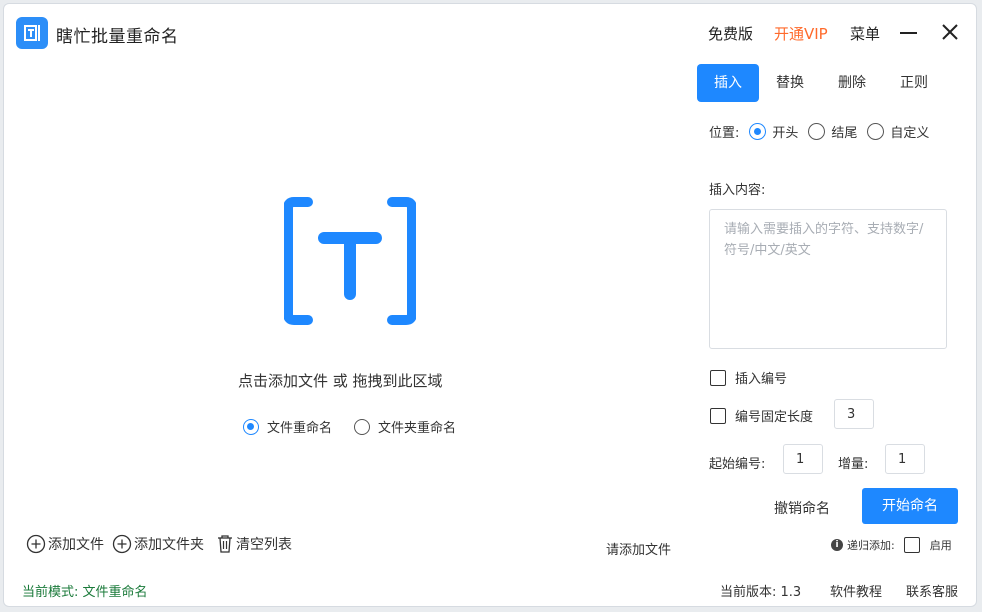 This screenshot has height=612, width=982. What do you see at coordinates (910, 133) in the screenshot?
I see `position-custom-label: 自定义` at bounding box center [910, 133].